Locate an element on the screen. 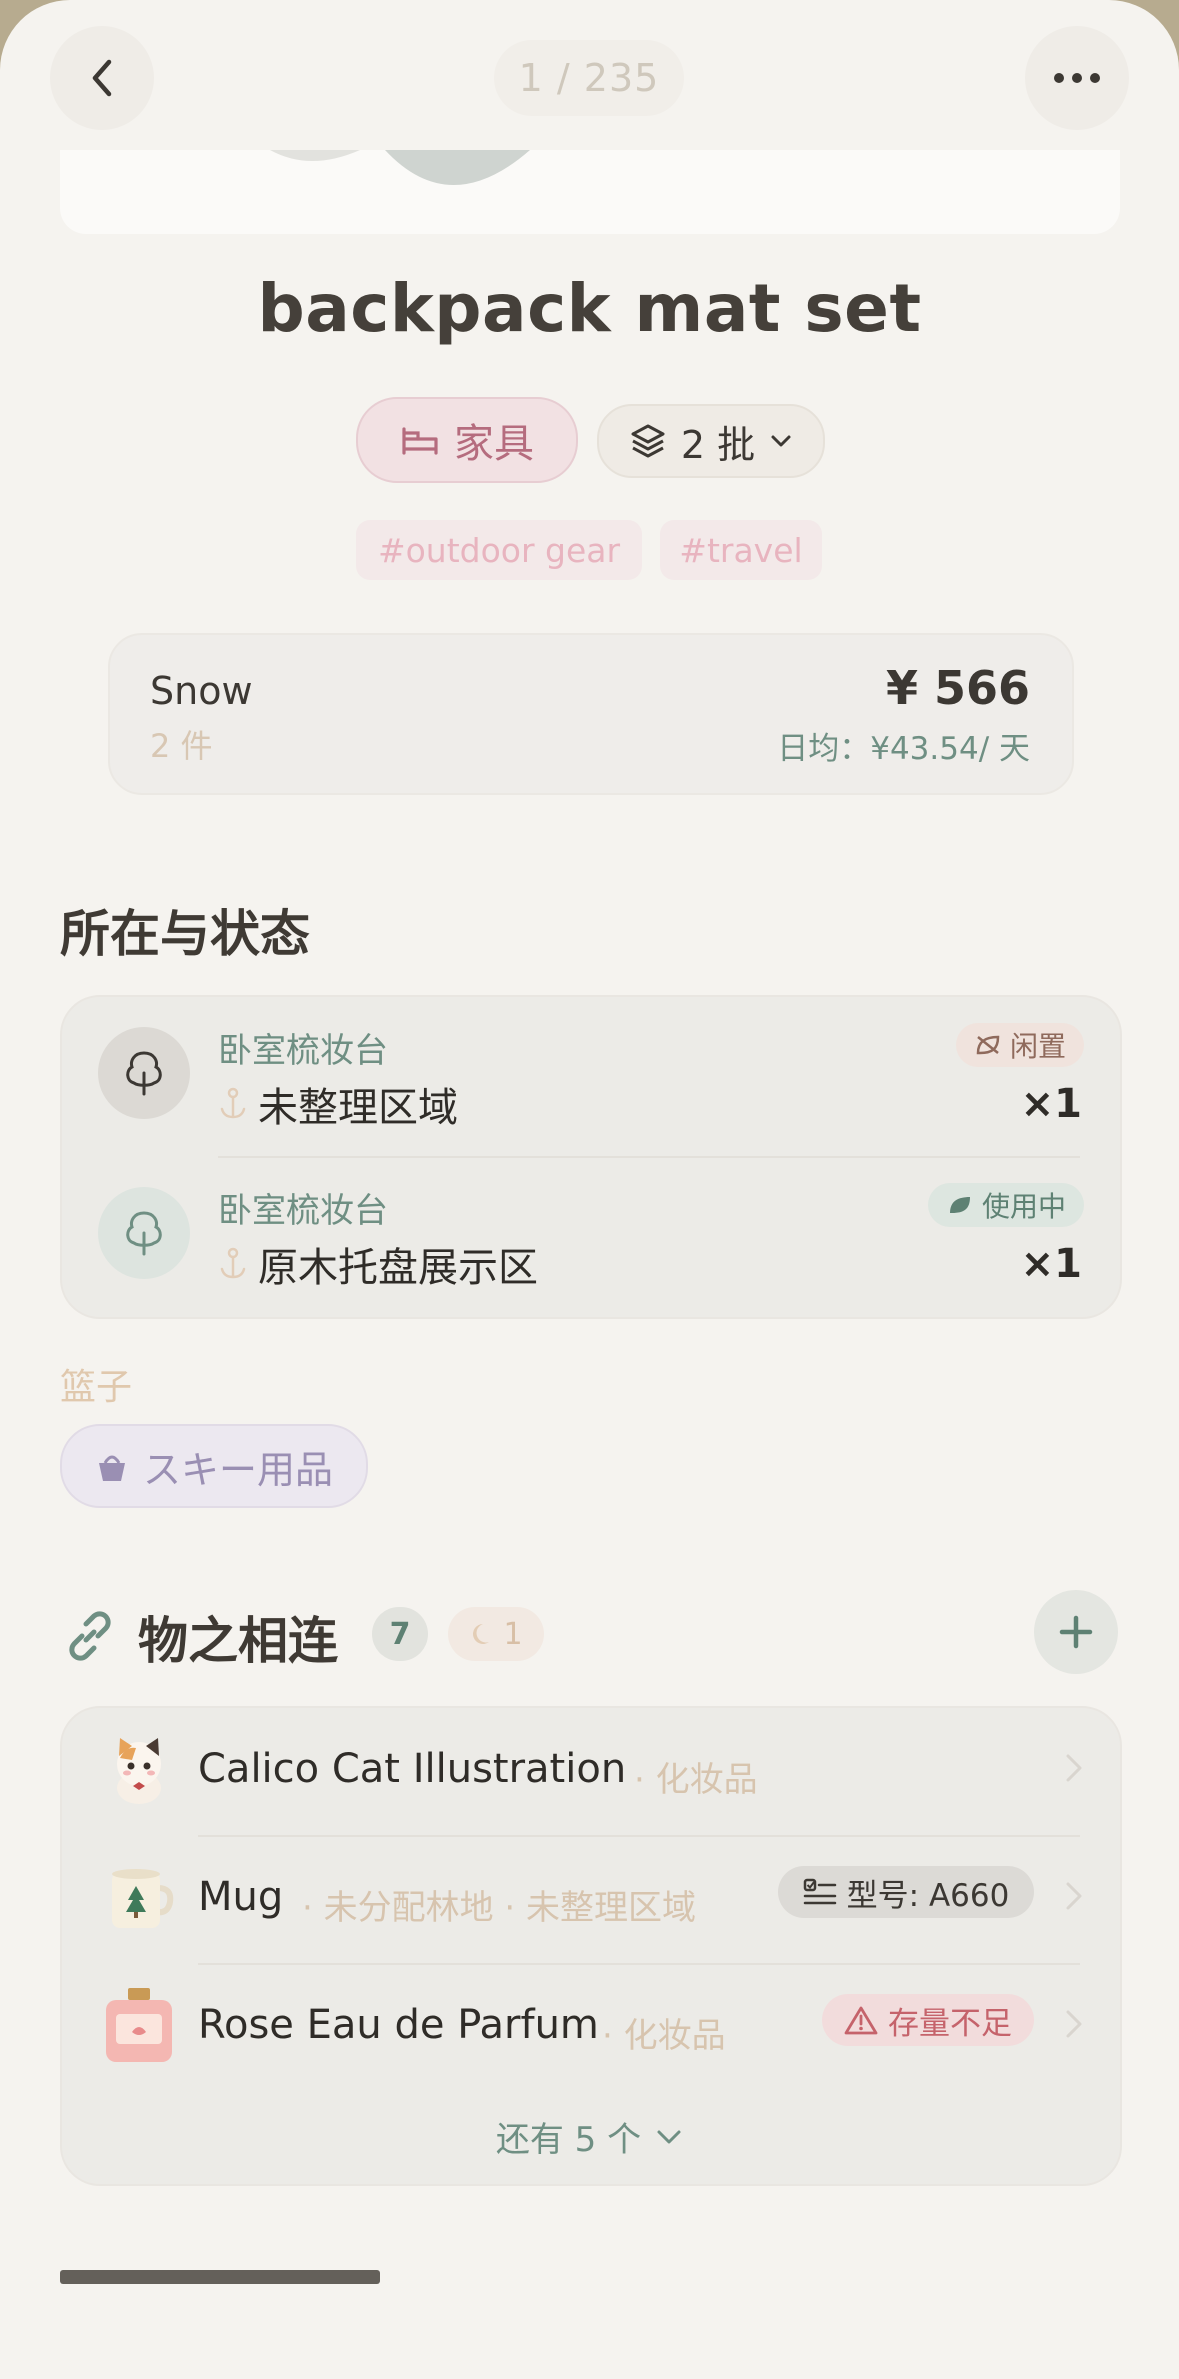 Image resolution: width=1179 pixels, height=2379 pixels. low-stock-badge: 存量不足 is located at coordinates (928, 2020).